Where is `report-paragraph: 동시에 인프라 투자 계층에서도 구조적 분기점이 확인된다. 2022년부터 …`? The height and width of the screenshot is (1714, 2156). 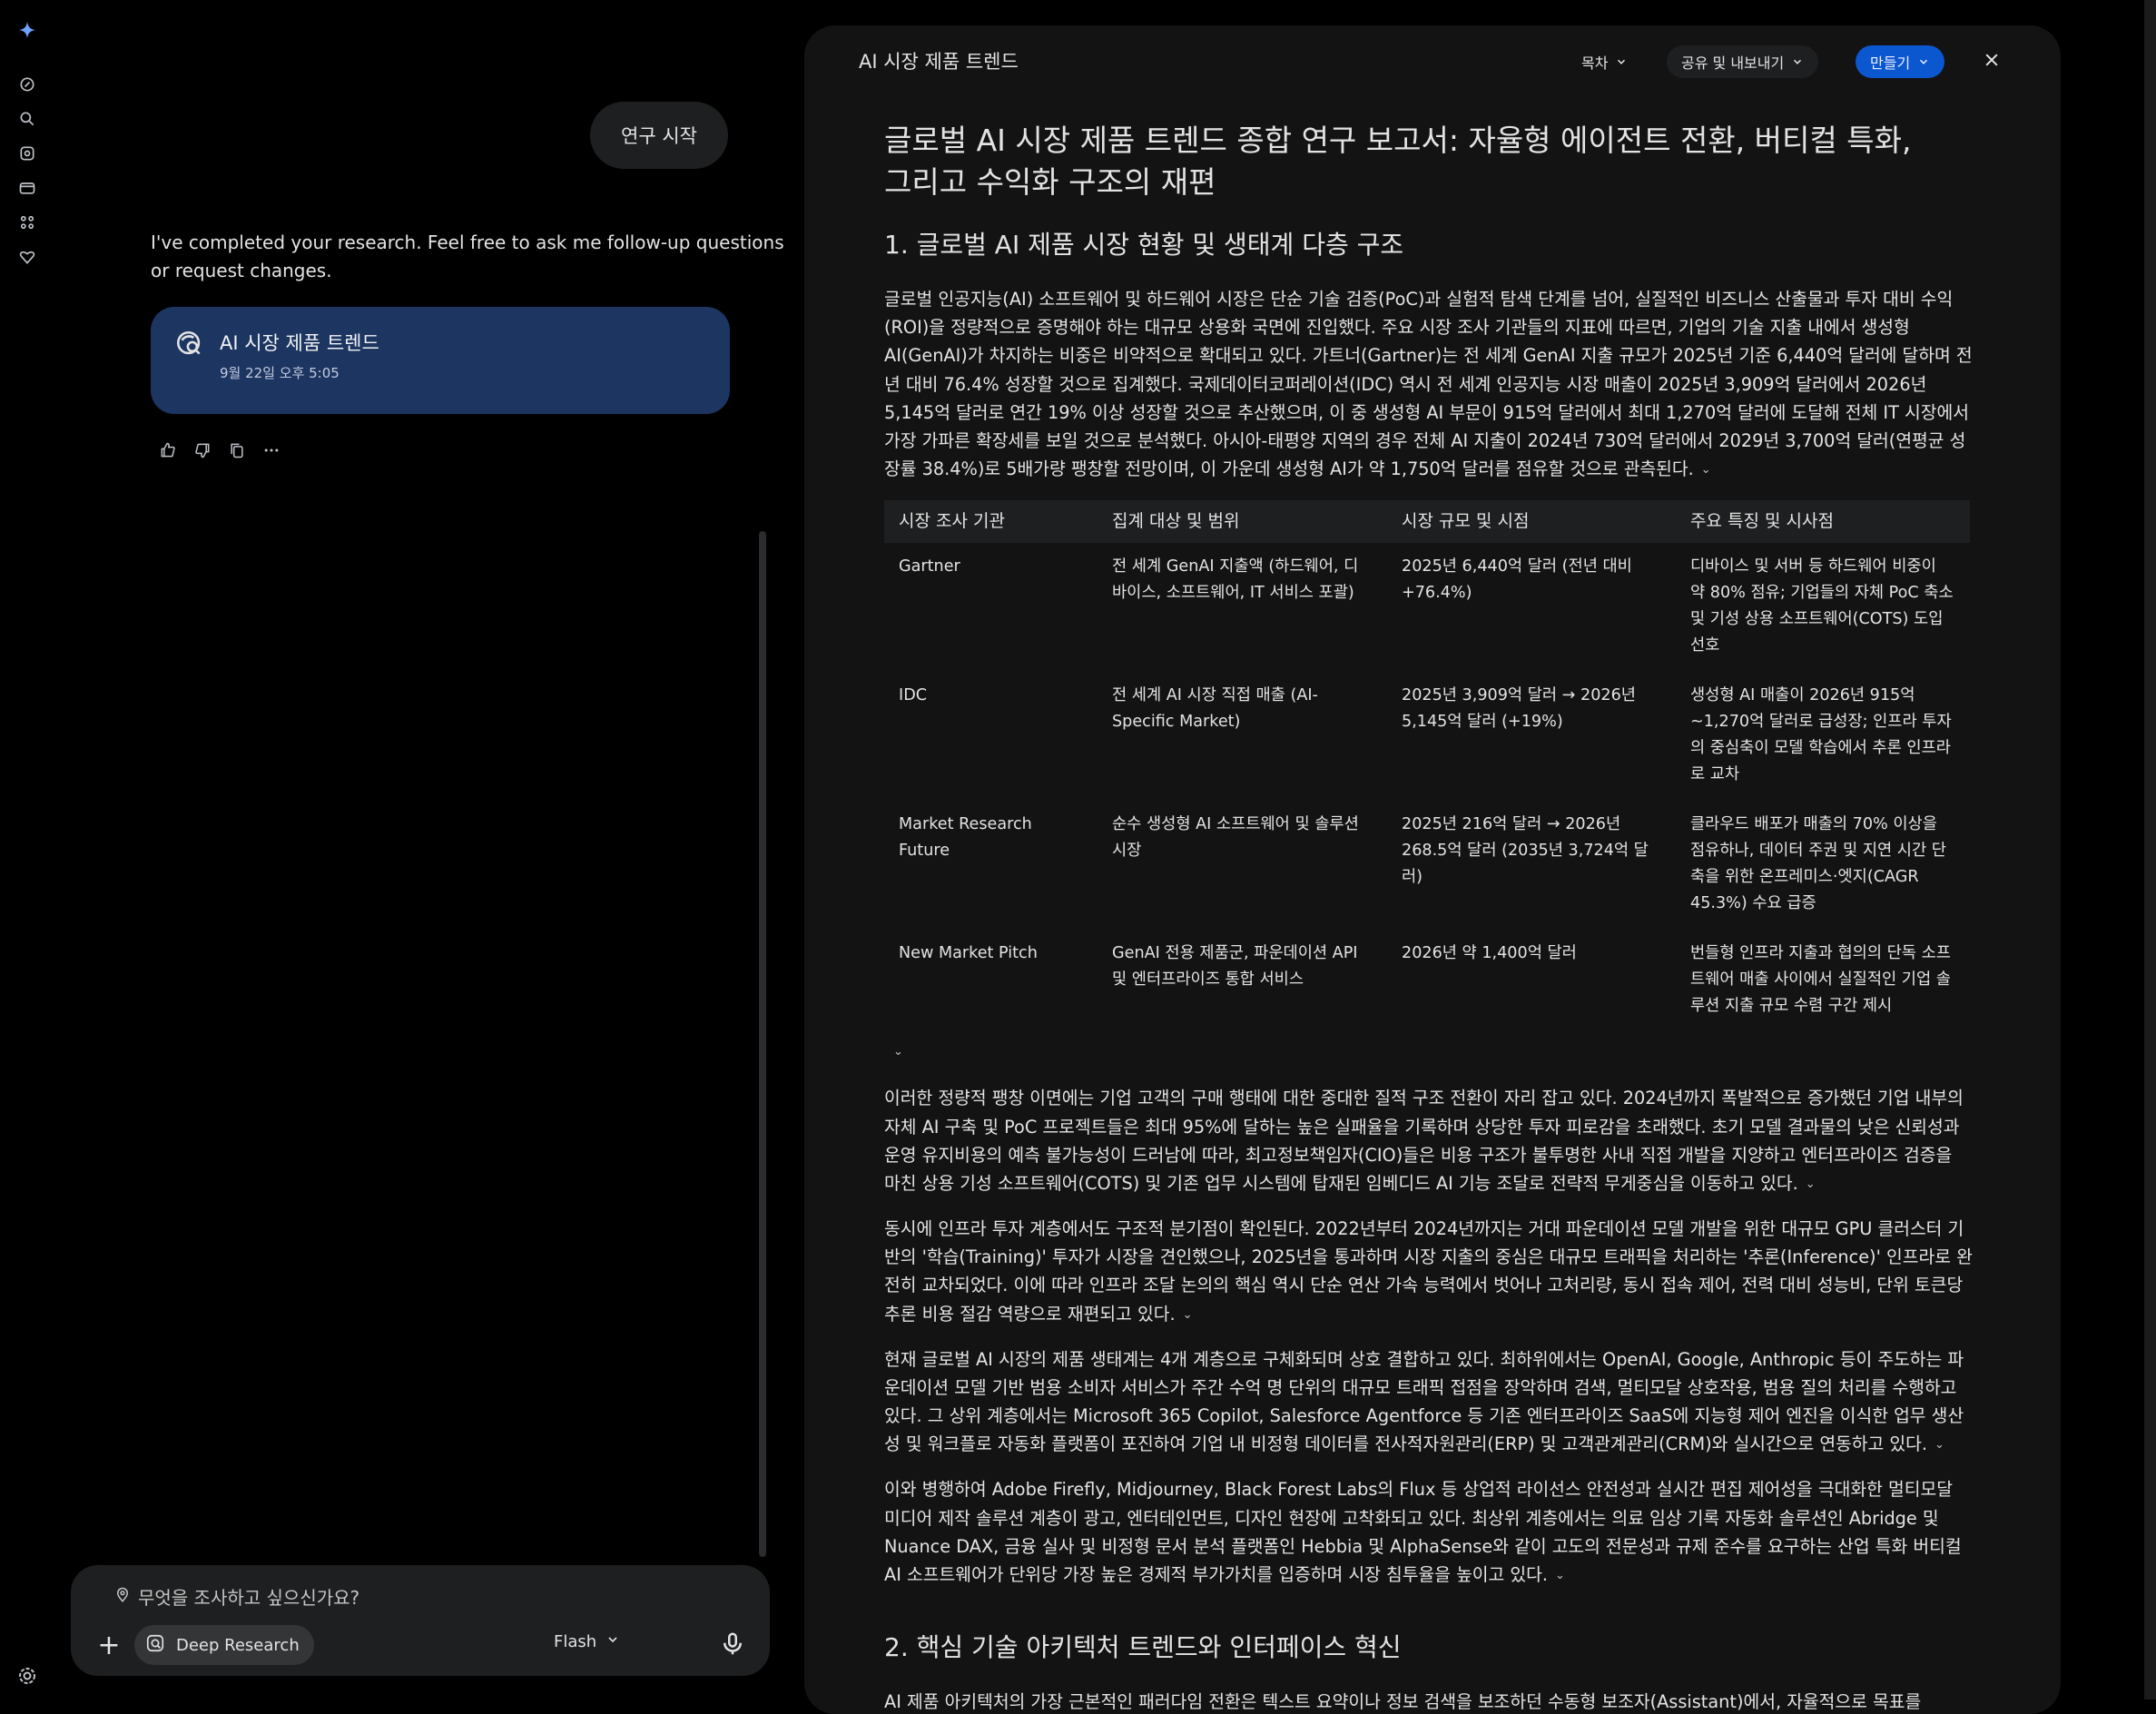 report-paragraph: 동시에 인프라 투자 계층에서도 구조적 분기점이 확인된다. 2022년부터 … is located at coordinates (1429, 1272).